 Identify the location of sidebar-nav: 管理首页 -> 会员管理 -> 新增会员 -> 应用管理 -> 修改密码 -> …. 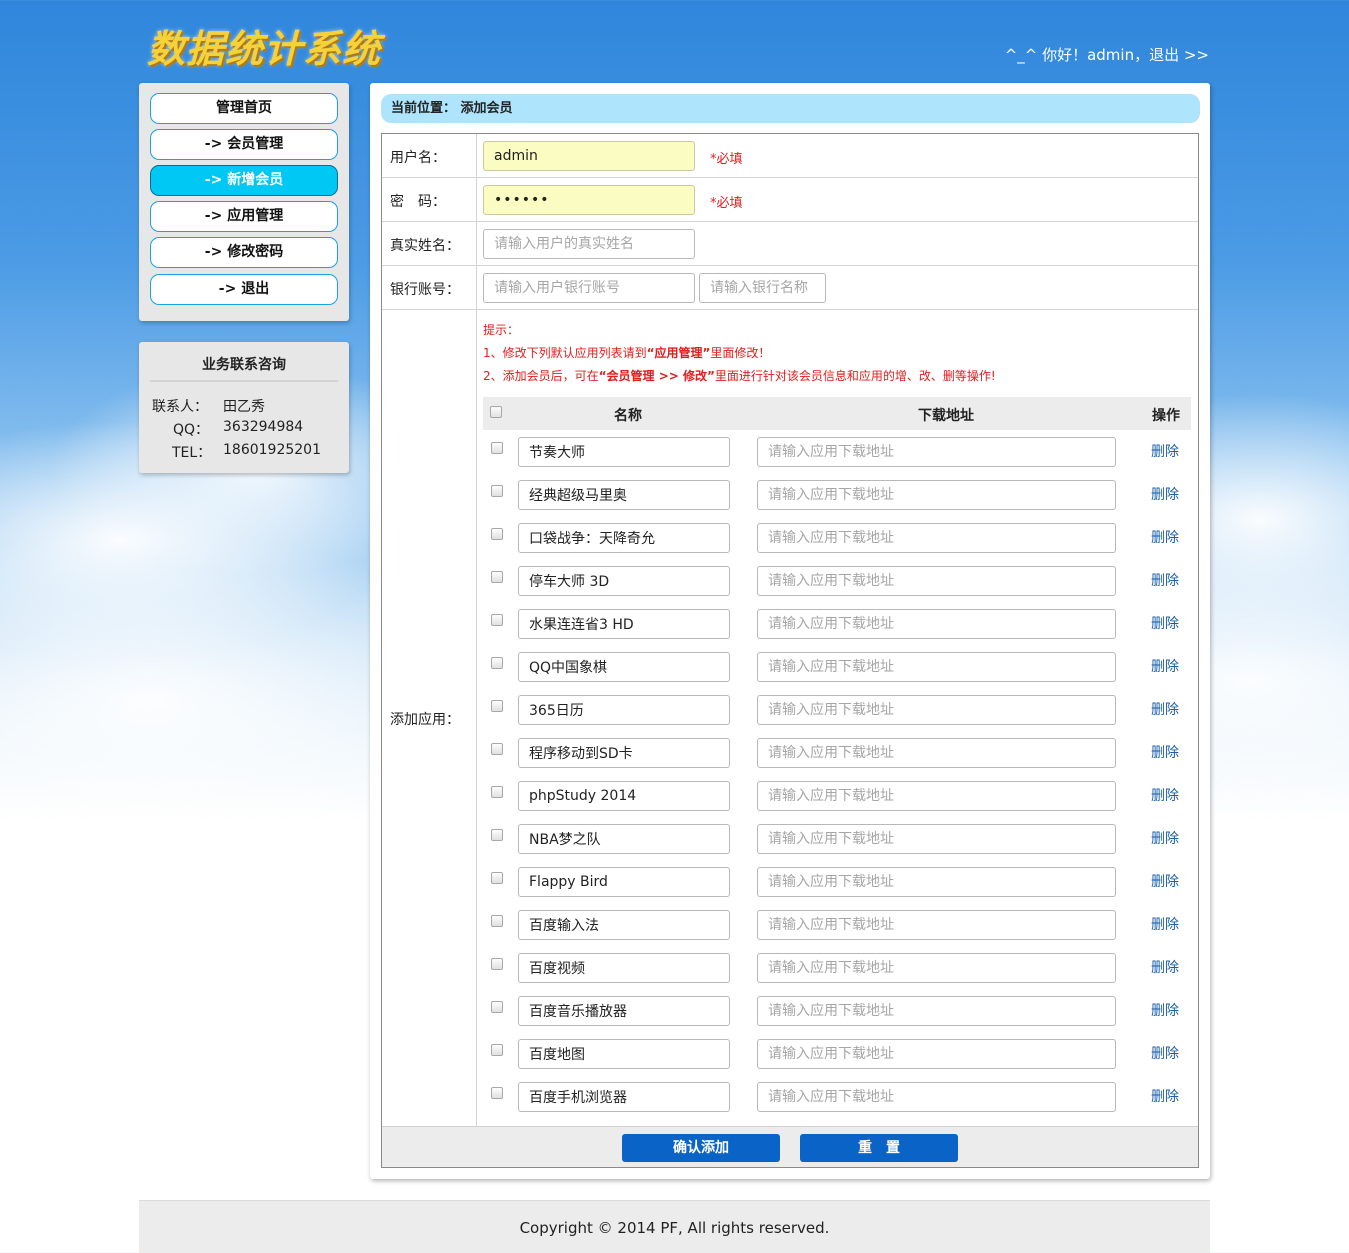
(244, 202).